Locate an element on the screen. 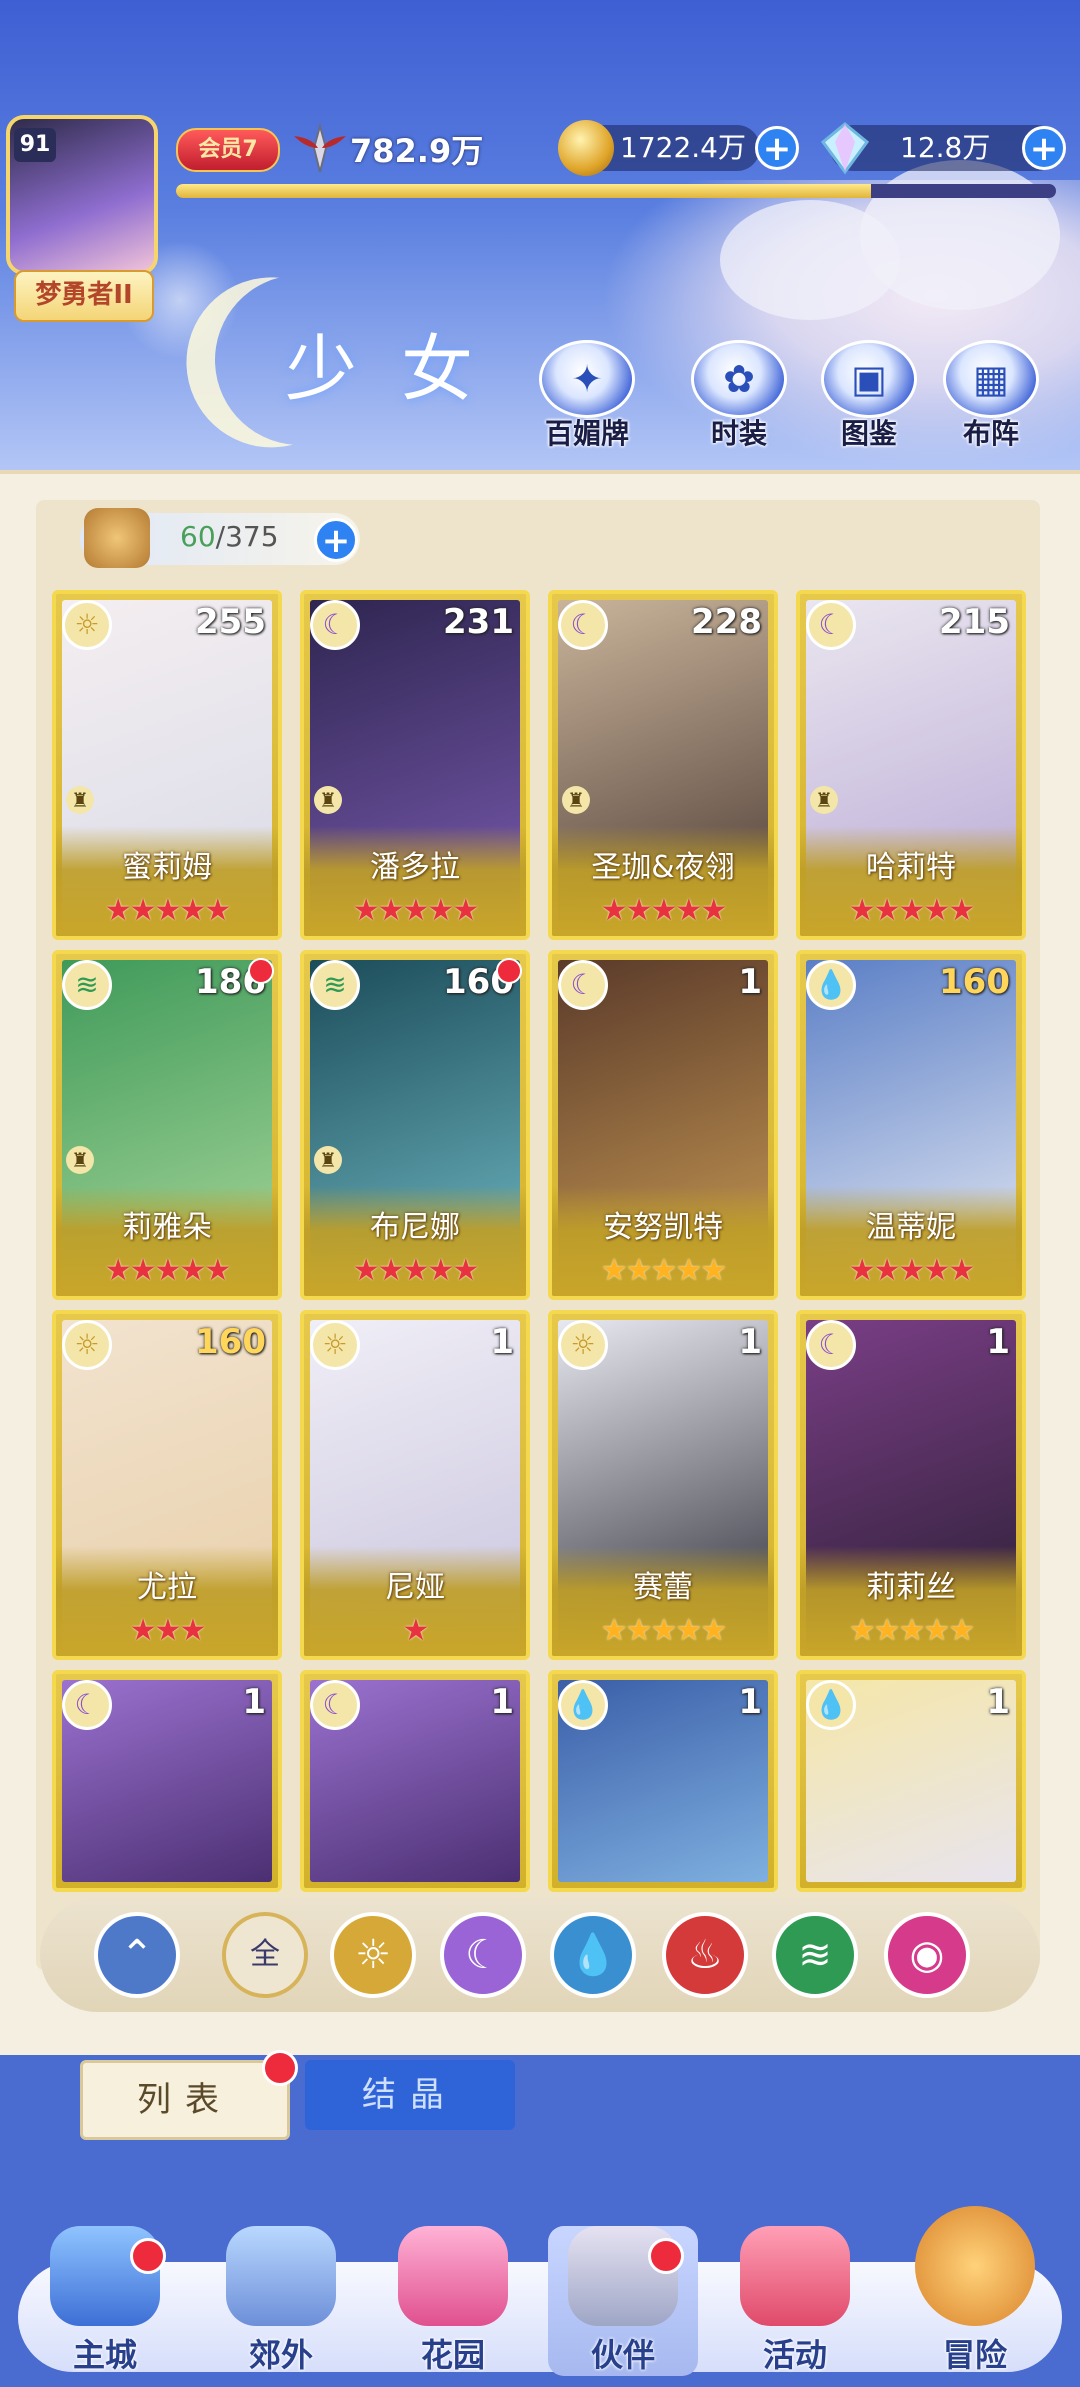  add-gold-button: + is located at coordinates (777, 148).